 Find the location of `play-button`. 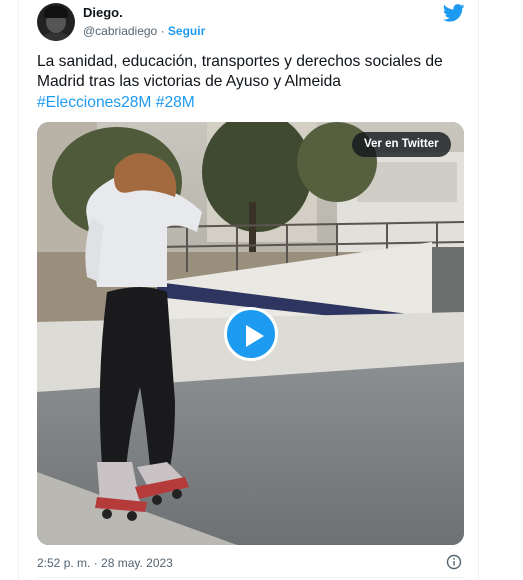

play-button is located at coordinates (251, 334).